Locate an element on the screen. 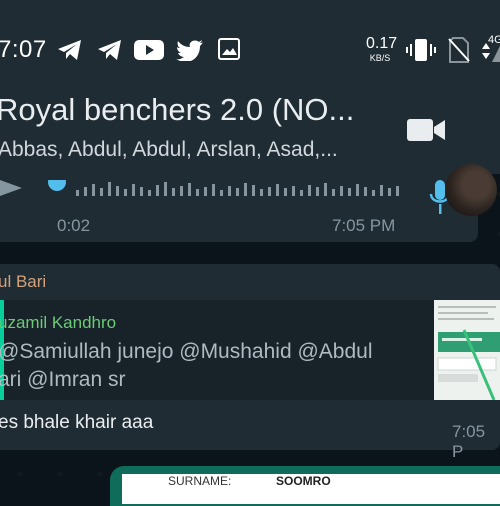  network-type: 4G is located at coordinates (494, 40).